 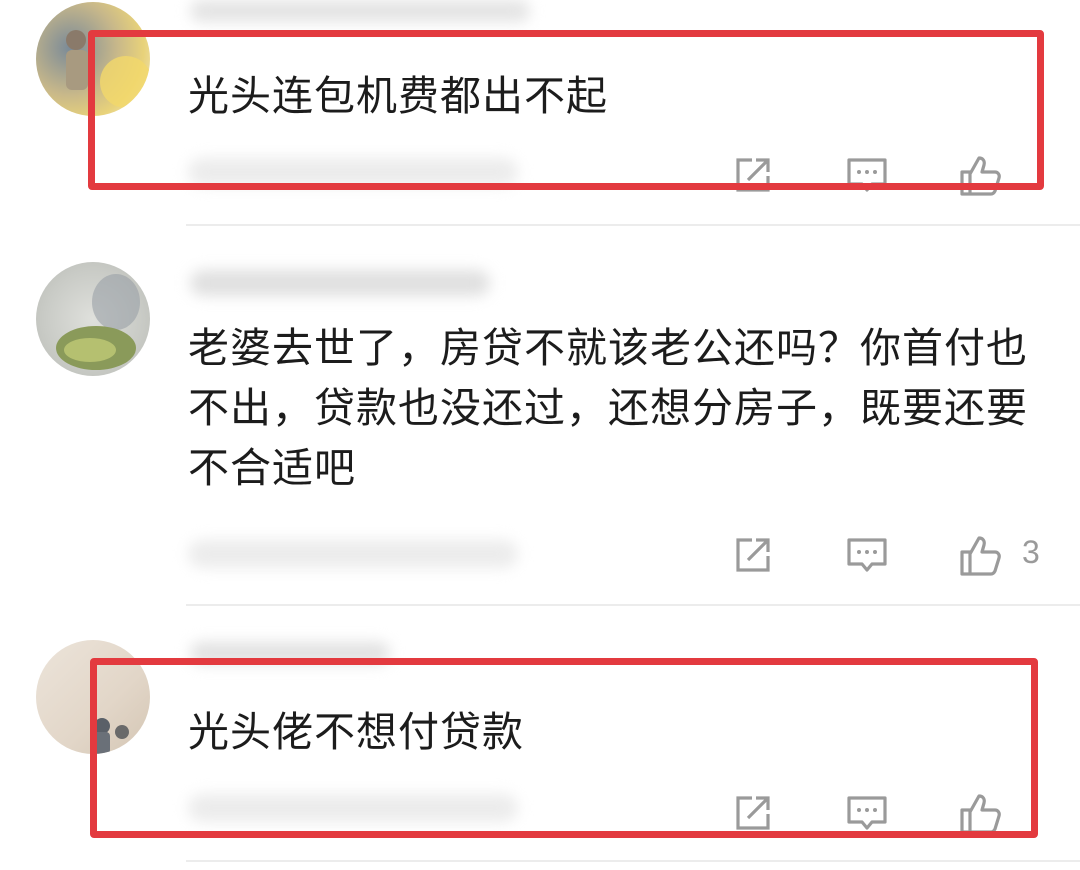 What do you see at coordinates (981, 813) in the screenshot?
I see `thumbs-up-icon` at bounding box center [981, 813].